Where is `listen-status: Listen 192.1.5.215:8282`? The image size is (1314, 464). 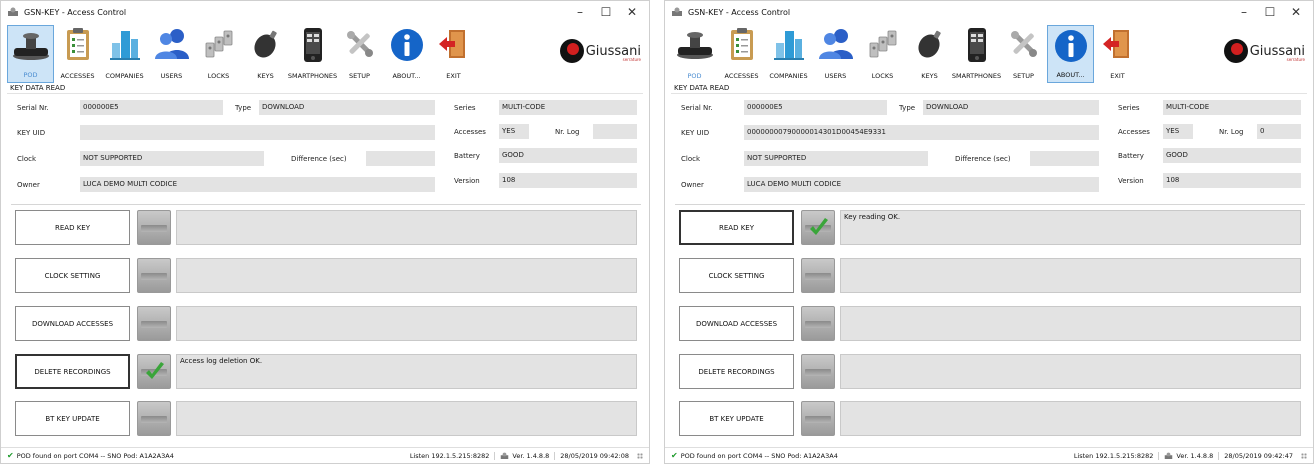
listen-status: Listen 192.1.5.215:8282 is located at coordinates (450, 456).